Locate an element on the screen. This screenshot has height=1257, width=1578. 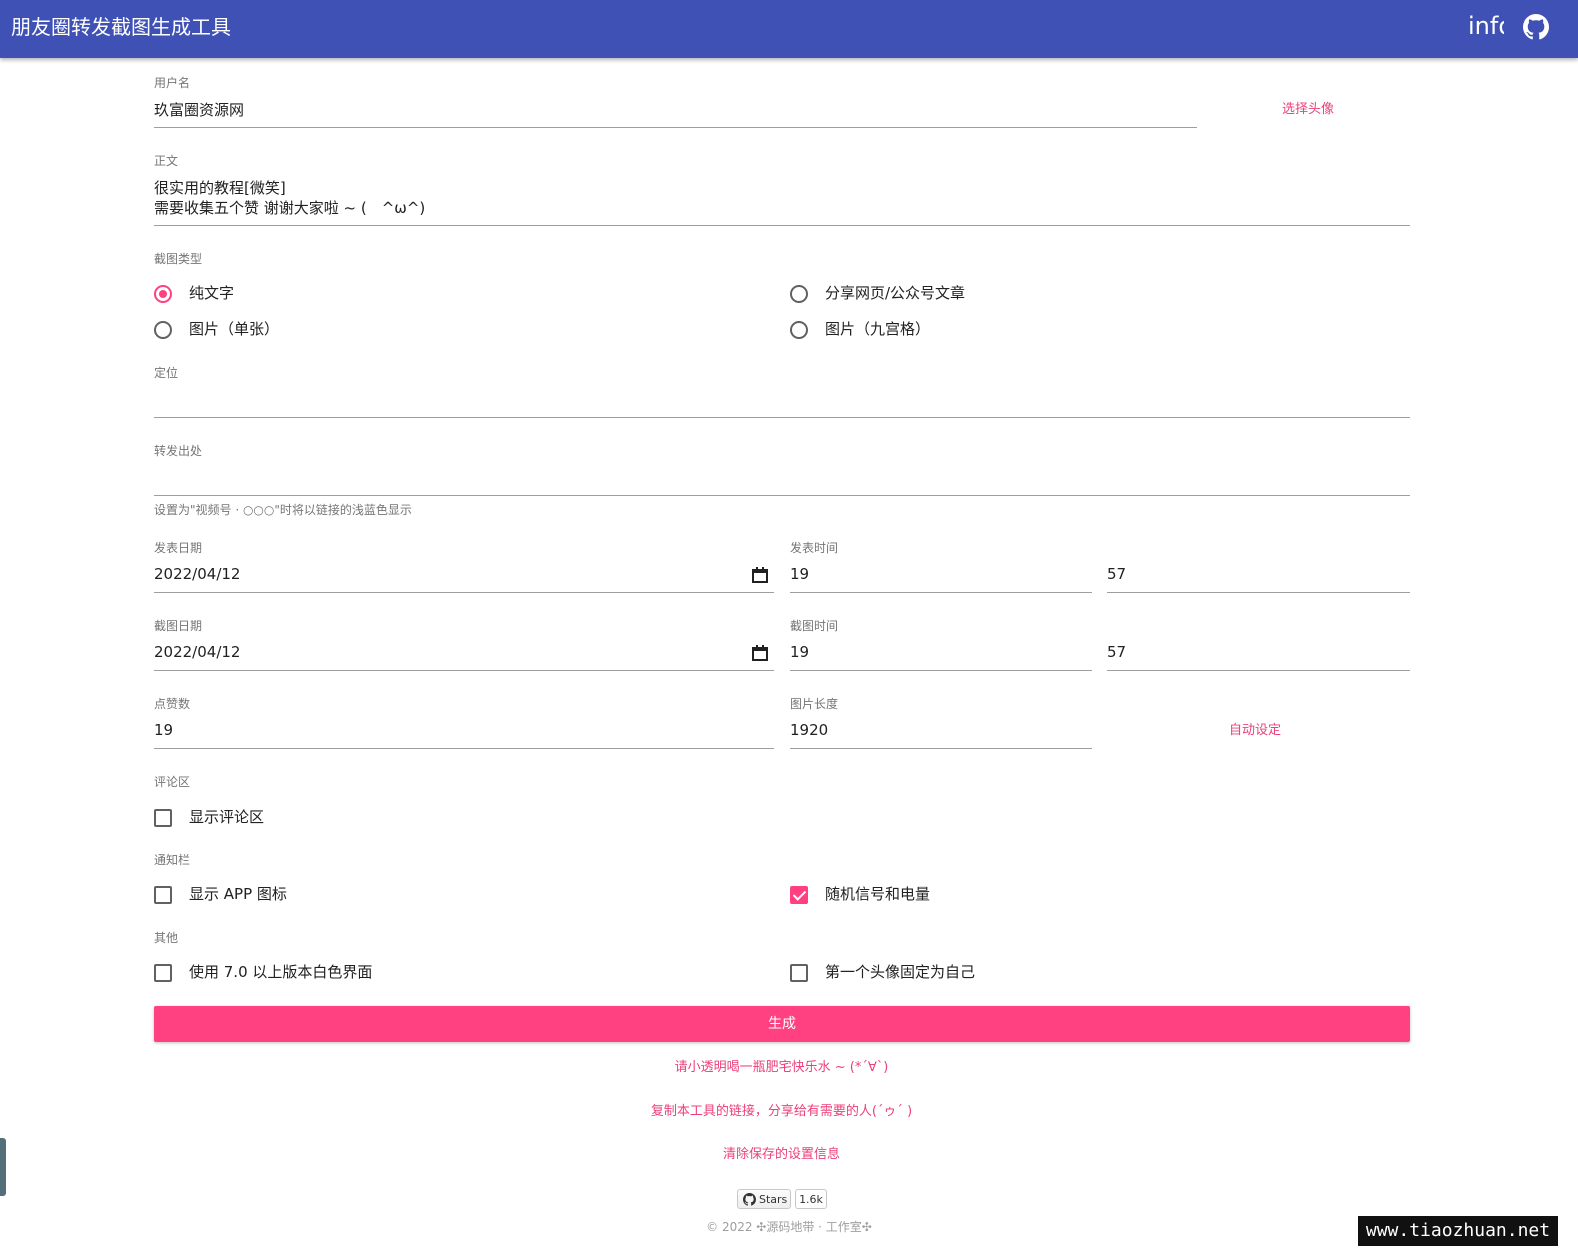
forward-underline is located at coordinates (782, 495).